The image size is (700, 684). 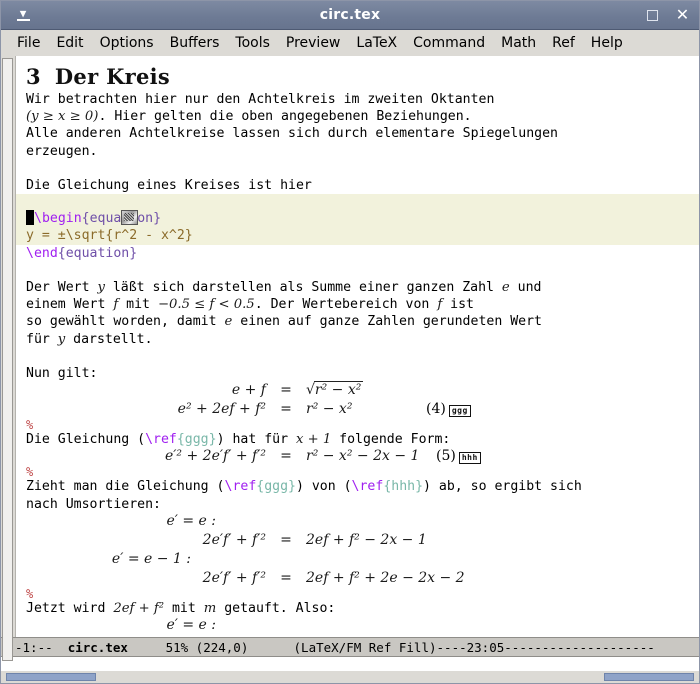 What do you see at coordinates (177, 647) in the screenshot?
I see `mode-line-percent: 51%` at bounding box center [177, 647].